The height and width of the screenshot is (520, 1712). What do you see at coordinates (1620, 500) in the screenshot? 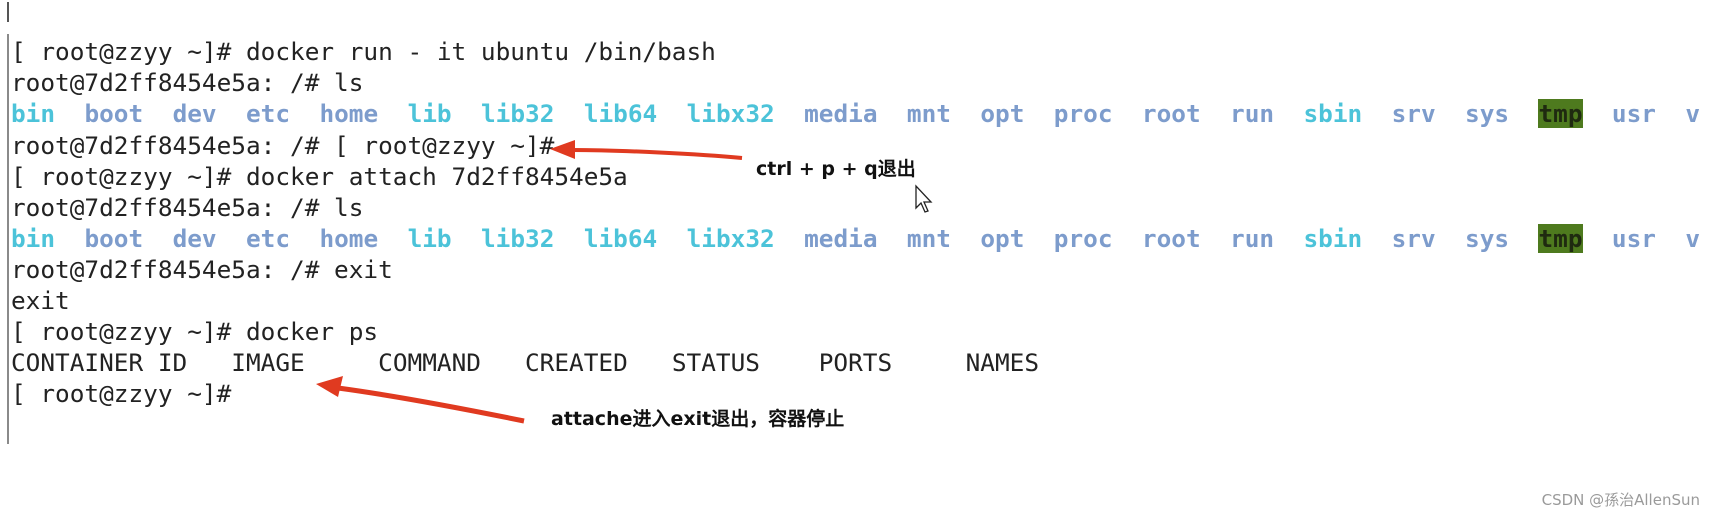
I see `watermark: CSDN @孫治AllenSun` at bounding box center [1620, 500].